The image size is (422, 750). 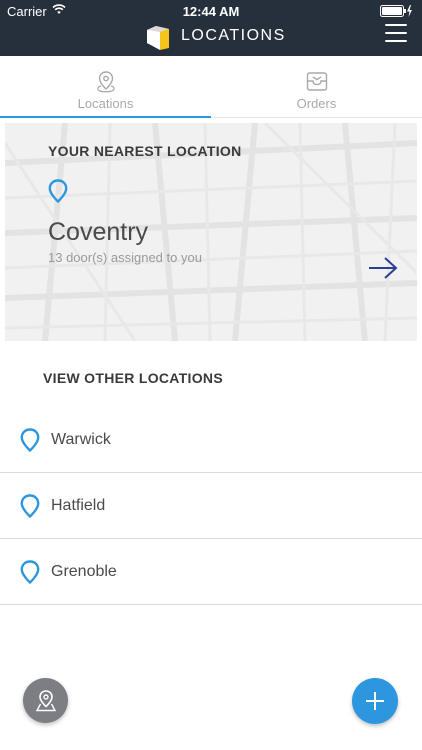 What do you see at coordinates (105, 82) in the screenshot?
I see `map-pin-outline-icon` at bounding box center [105, 82].